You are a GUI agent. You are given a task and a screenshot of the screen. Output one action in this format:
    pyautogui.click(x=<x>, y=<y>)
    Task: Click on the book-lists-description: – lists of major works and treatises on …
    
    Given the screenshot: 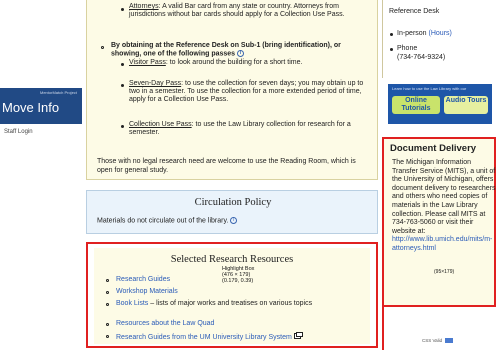 What is the action you would take?
    pyautogui.click(x=230, y=303)
    